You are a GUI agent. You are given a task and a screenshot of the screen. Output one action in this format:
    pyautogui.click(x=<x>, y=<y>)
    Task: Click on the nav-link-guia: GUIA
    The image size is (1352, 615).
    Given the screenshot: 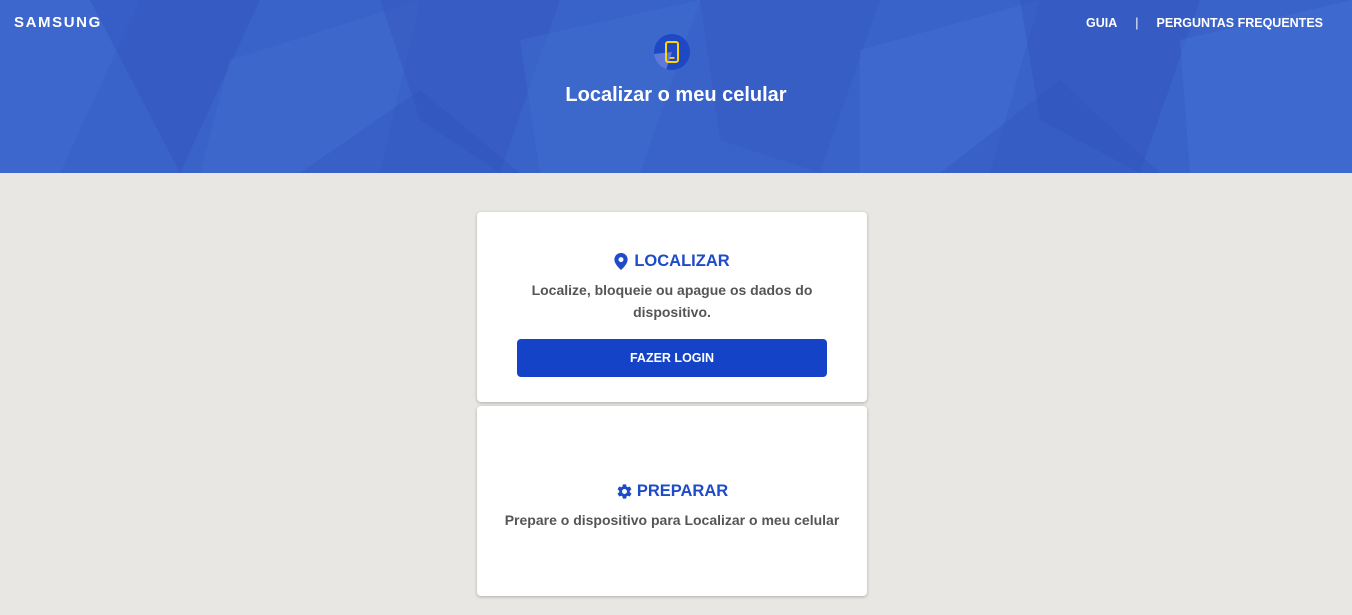 What is the action you would take?
    pyautogui.click(x=1101, y=23)
    